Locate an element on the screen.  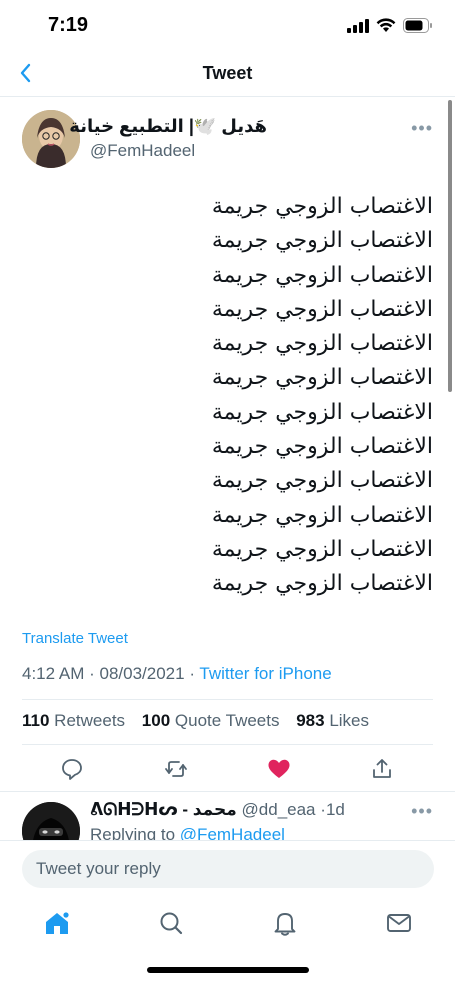
reply-author-name: ᕕᘏᕼᕭᕼᔕ - محمد is located at coordinates (163, 809).